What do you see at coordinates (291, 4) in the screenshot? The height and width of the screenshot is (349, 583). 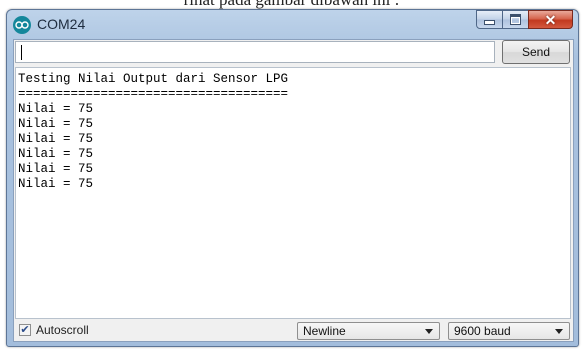 I see `document-caption: rihat pada gambar dibawah ini :` at bounding box center [291, 4].